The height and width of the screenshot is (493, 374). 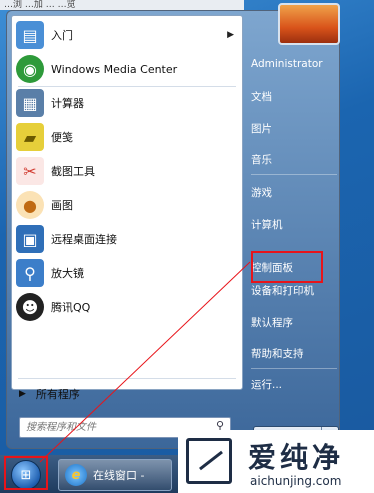 What do you see at coordinates (26, 473) in the screenshot?
I see `start-orb-highlight-box` at bounding box center [26, 473].